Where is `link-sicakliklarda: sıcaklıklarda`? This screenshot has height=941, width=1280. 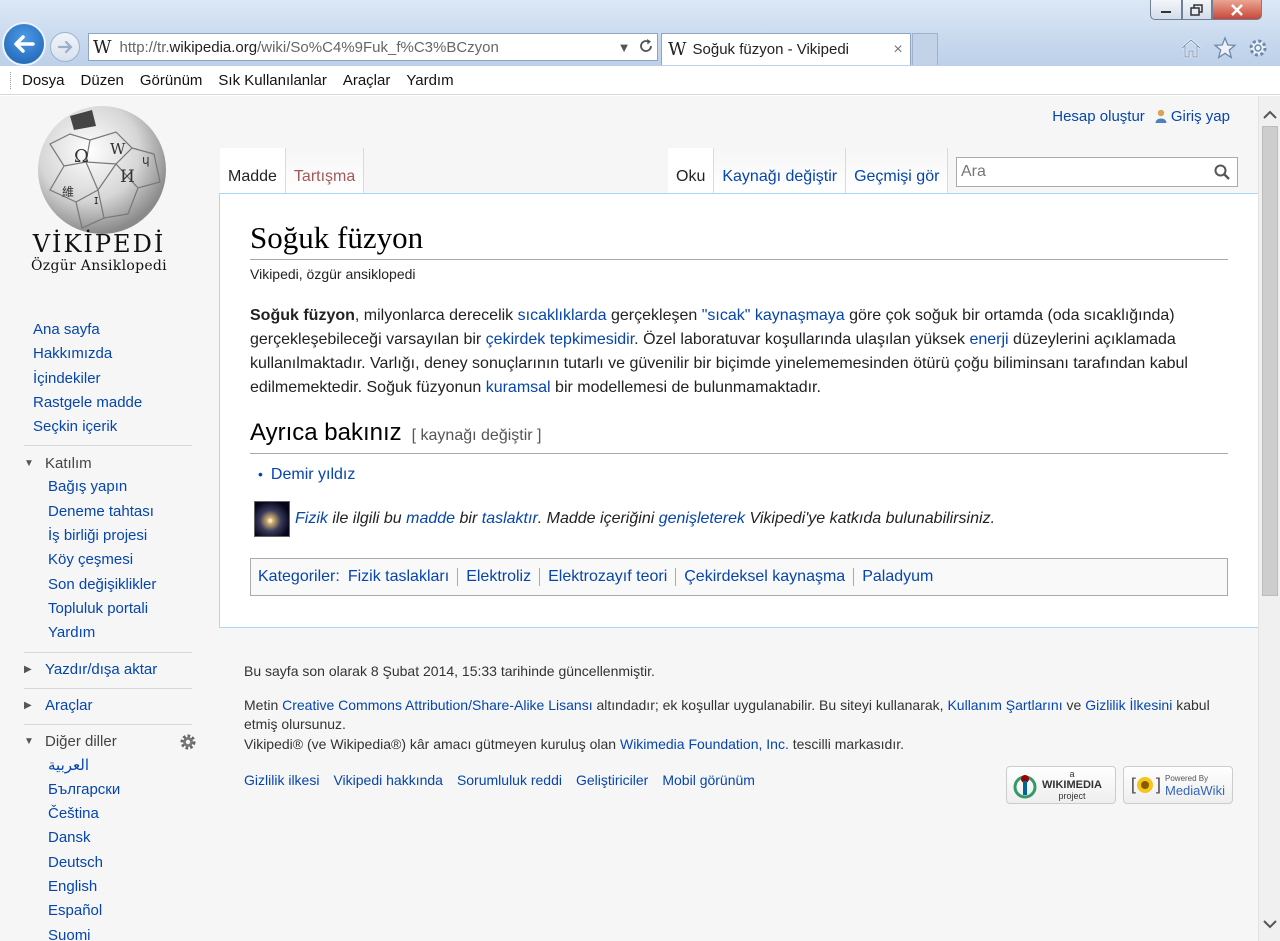
link-sicakliklarda: sıcaklıklarda is located at coordinates (562, 315).